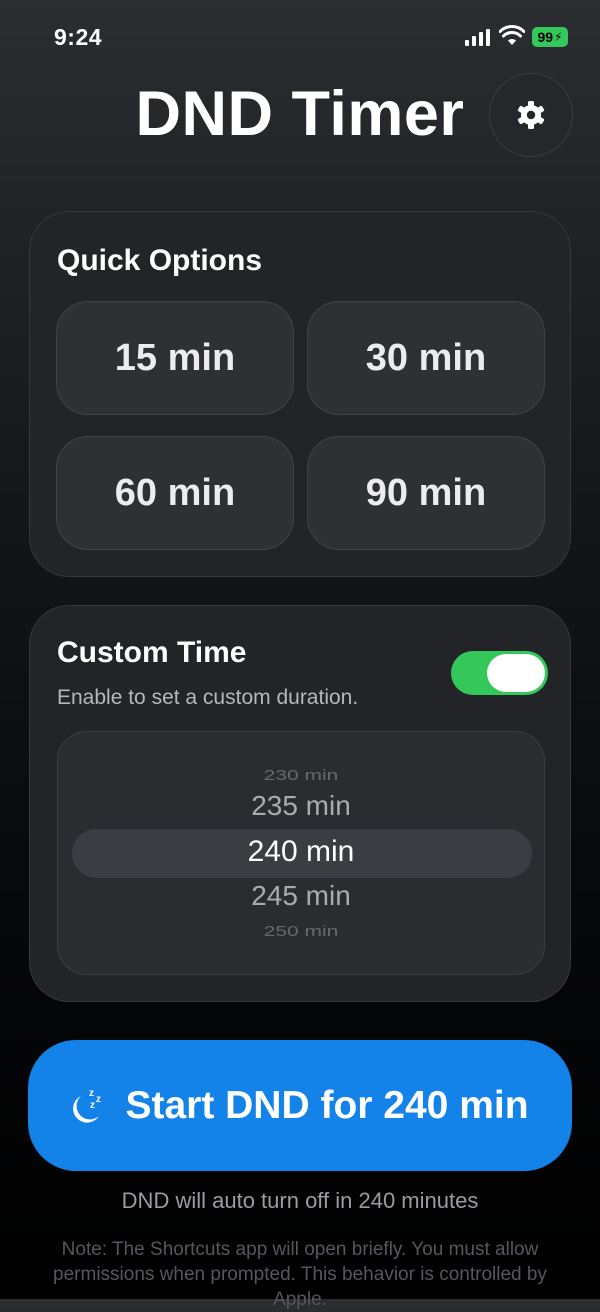 Image resolution: width=600 pixels, height=1312 pixels. Describe the element at coordinates (558, 37) in the screenshot. I see `charging-bolt-icon: ⚡` at that location.